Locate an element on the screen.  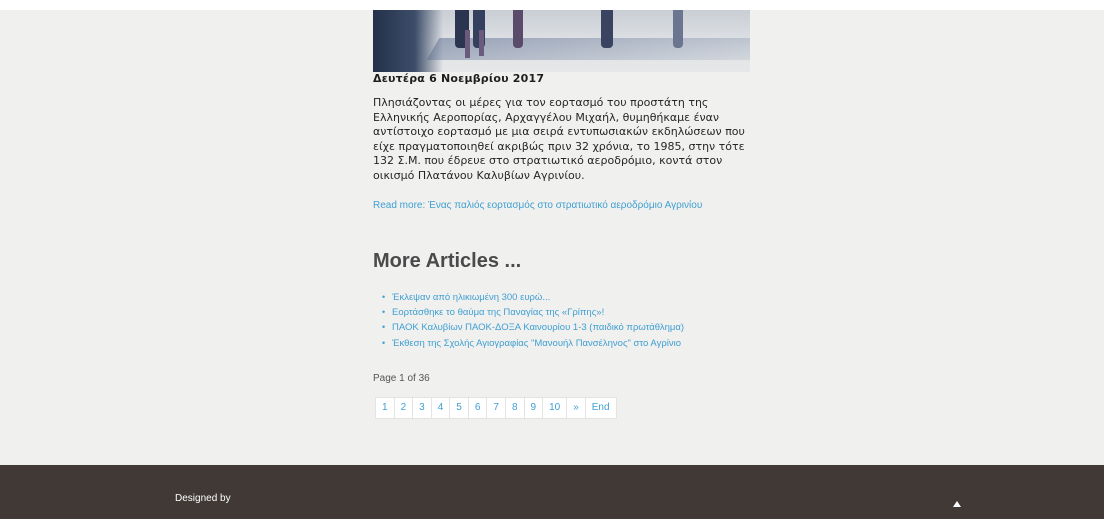
footer: Designed by is located at coordinates (552, 492).